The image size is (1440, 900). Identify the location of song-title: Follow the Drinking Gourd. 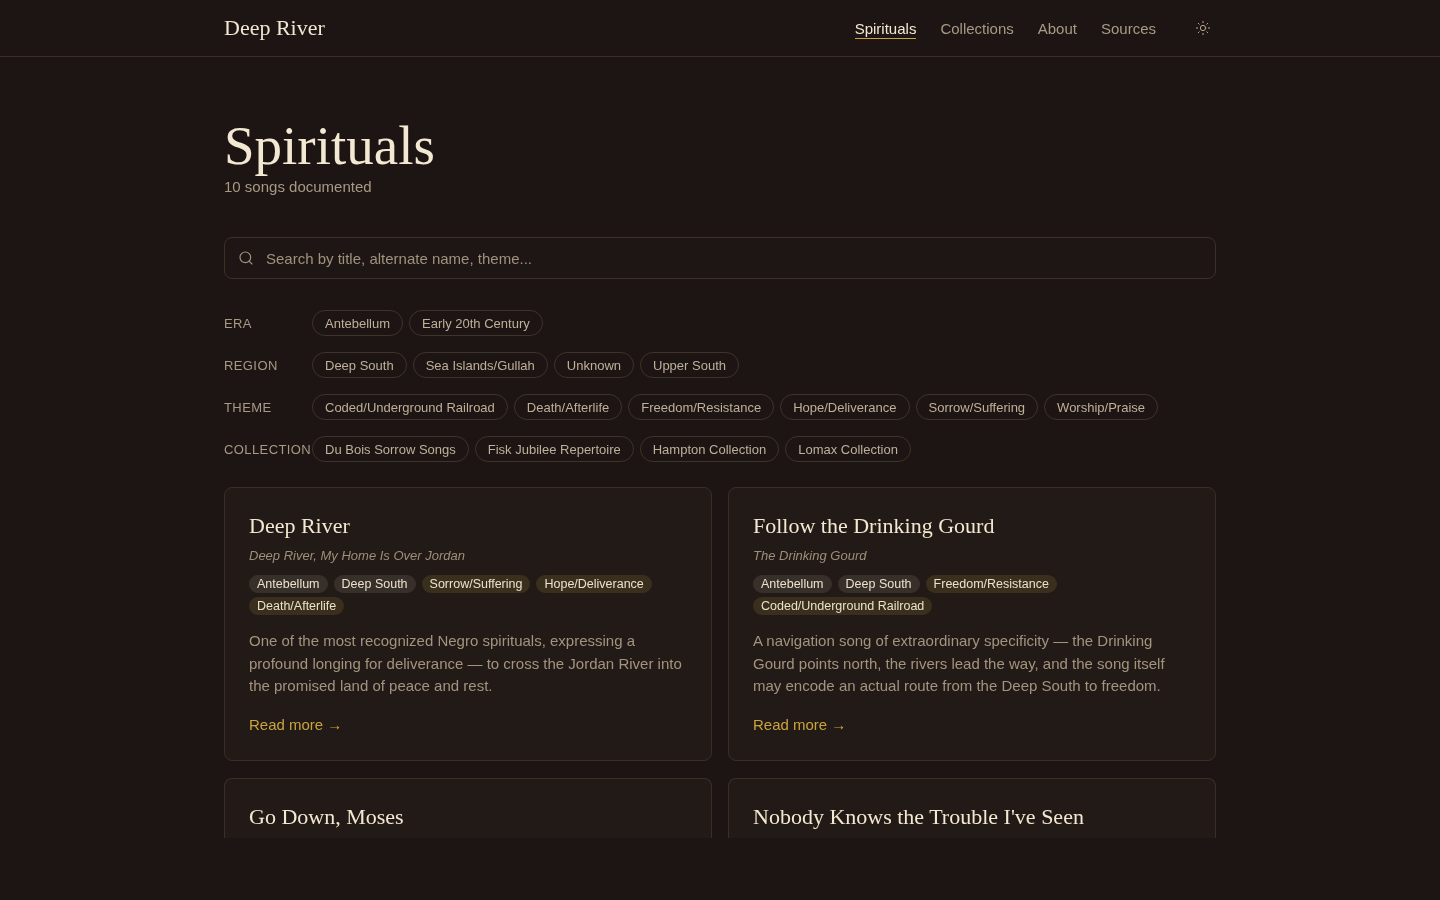
(874, 526).